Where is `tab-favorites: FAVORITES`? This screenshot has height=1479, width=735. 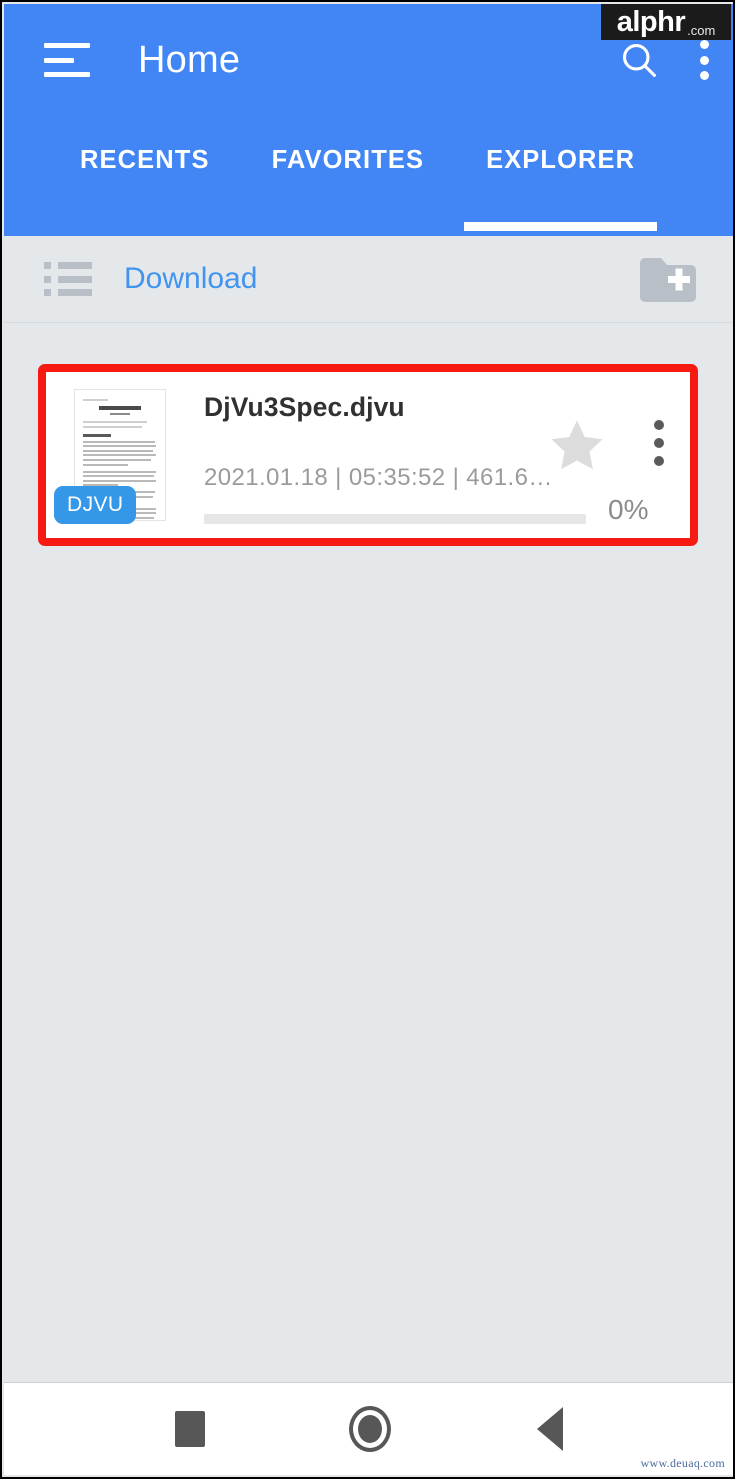 tab-favorites: FAVORITES is located at coordinates (348, 146).